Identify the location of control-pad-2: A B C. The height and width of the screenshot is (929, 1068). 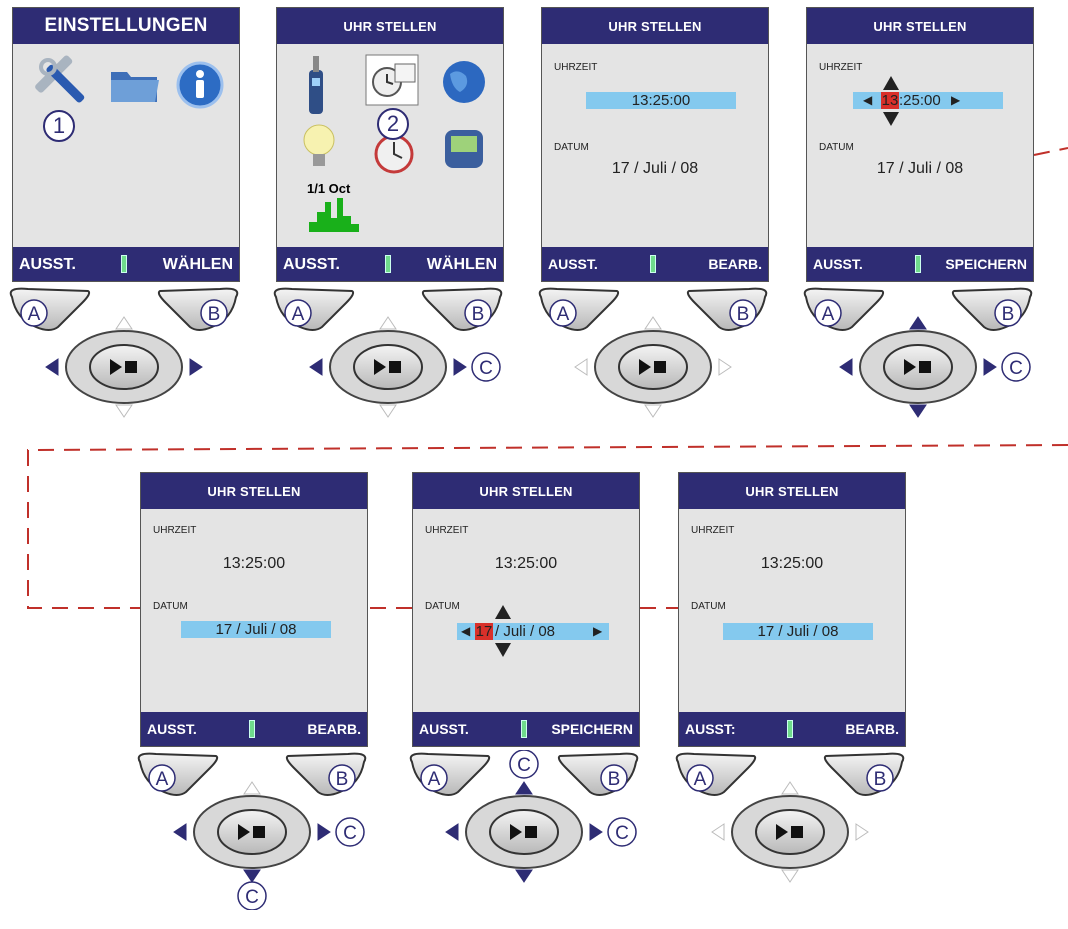
(388, 352).